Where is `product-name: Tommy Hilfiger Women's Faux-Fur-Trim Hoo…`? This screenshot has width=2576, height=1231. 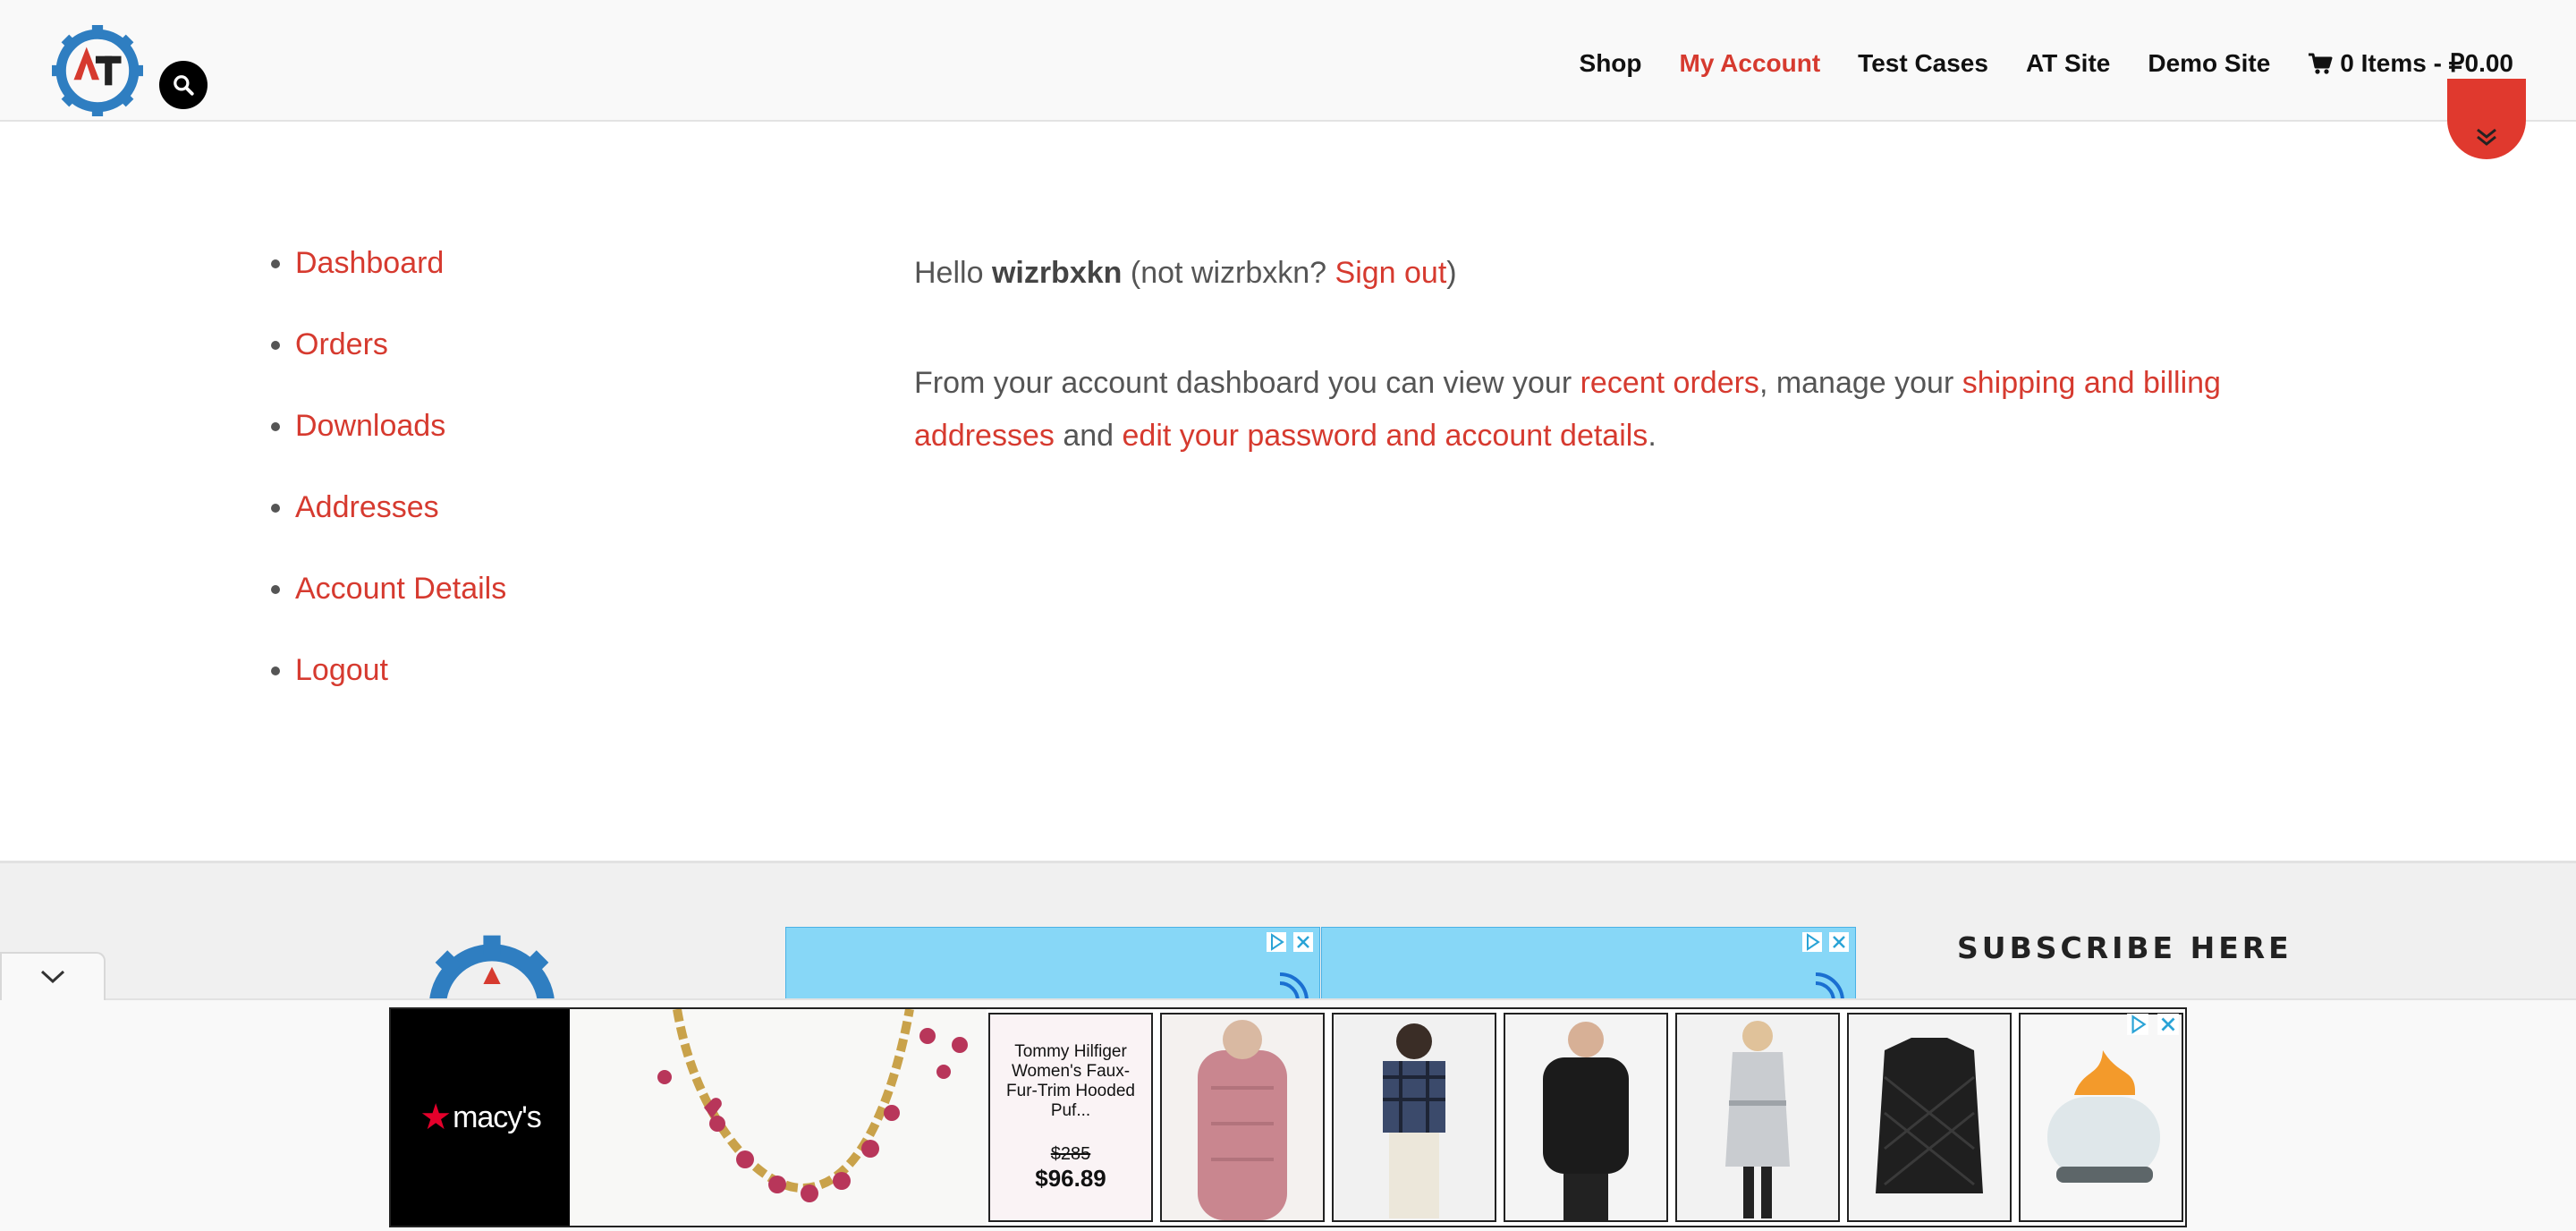
product-name: Tommy Hilfiger Women's Faux-Fur-Trim Hoo… is located at coordinates (1070, 1081).